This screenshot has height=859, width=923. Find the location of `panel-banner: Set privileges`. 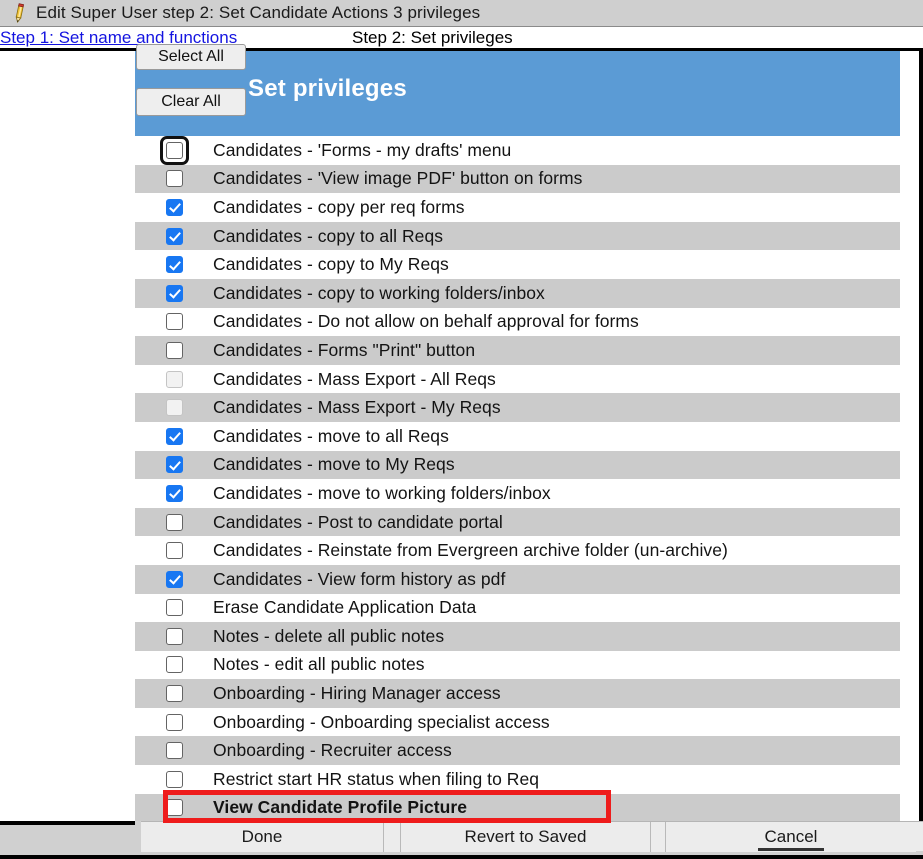

panel-banner: Set privileges is located at coordinates (517, 93).